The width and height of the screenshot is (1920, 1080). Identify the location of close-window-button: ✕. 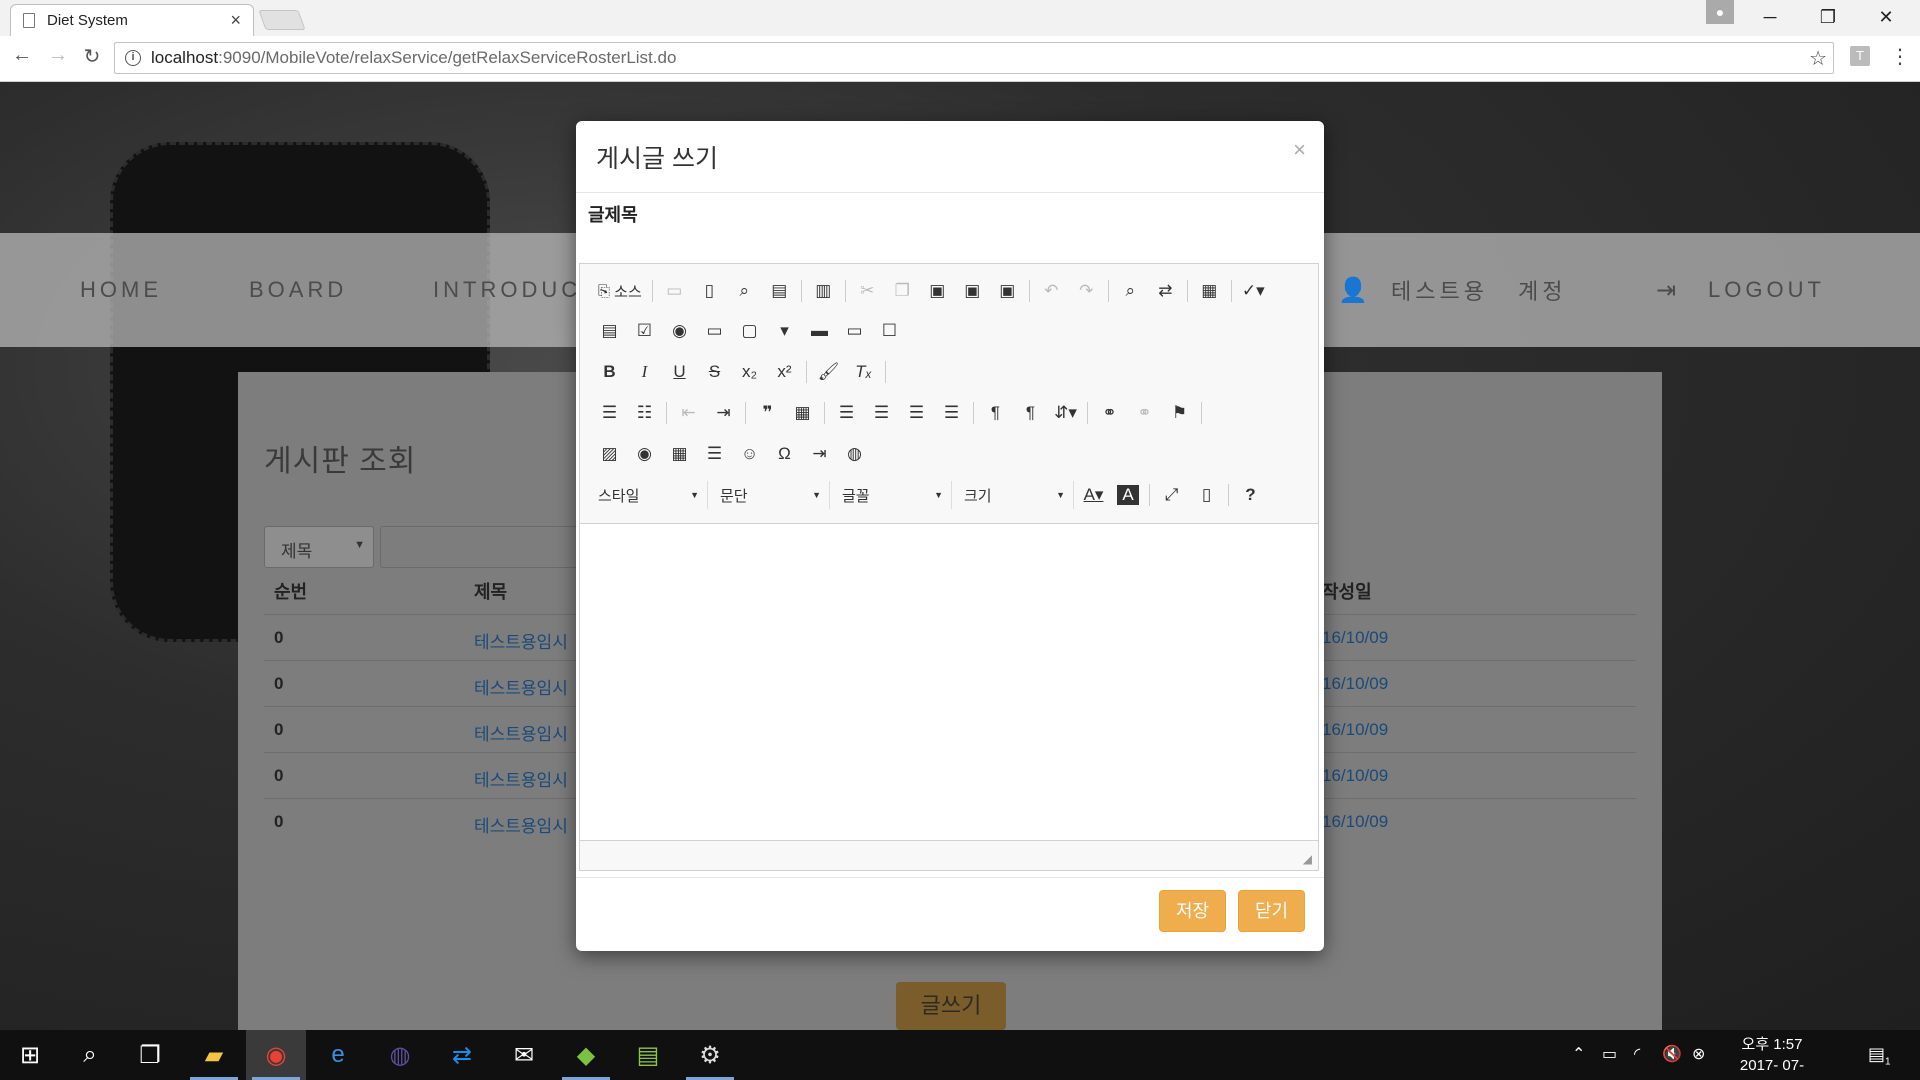
(1886, 17).